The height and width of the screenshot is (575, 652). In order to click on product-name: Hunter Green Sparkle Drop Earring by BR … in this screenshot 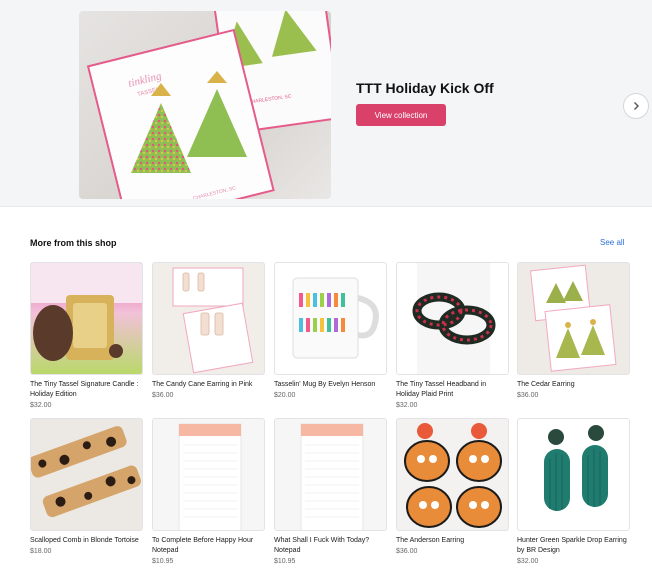, I will do `click(573, 546)`.